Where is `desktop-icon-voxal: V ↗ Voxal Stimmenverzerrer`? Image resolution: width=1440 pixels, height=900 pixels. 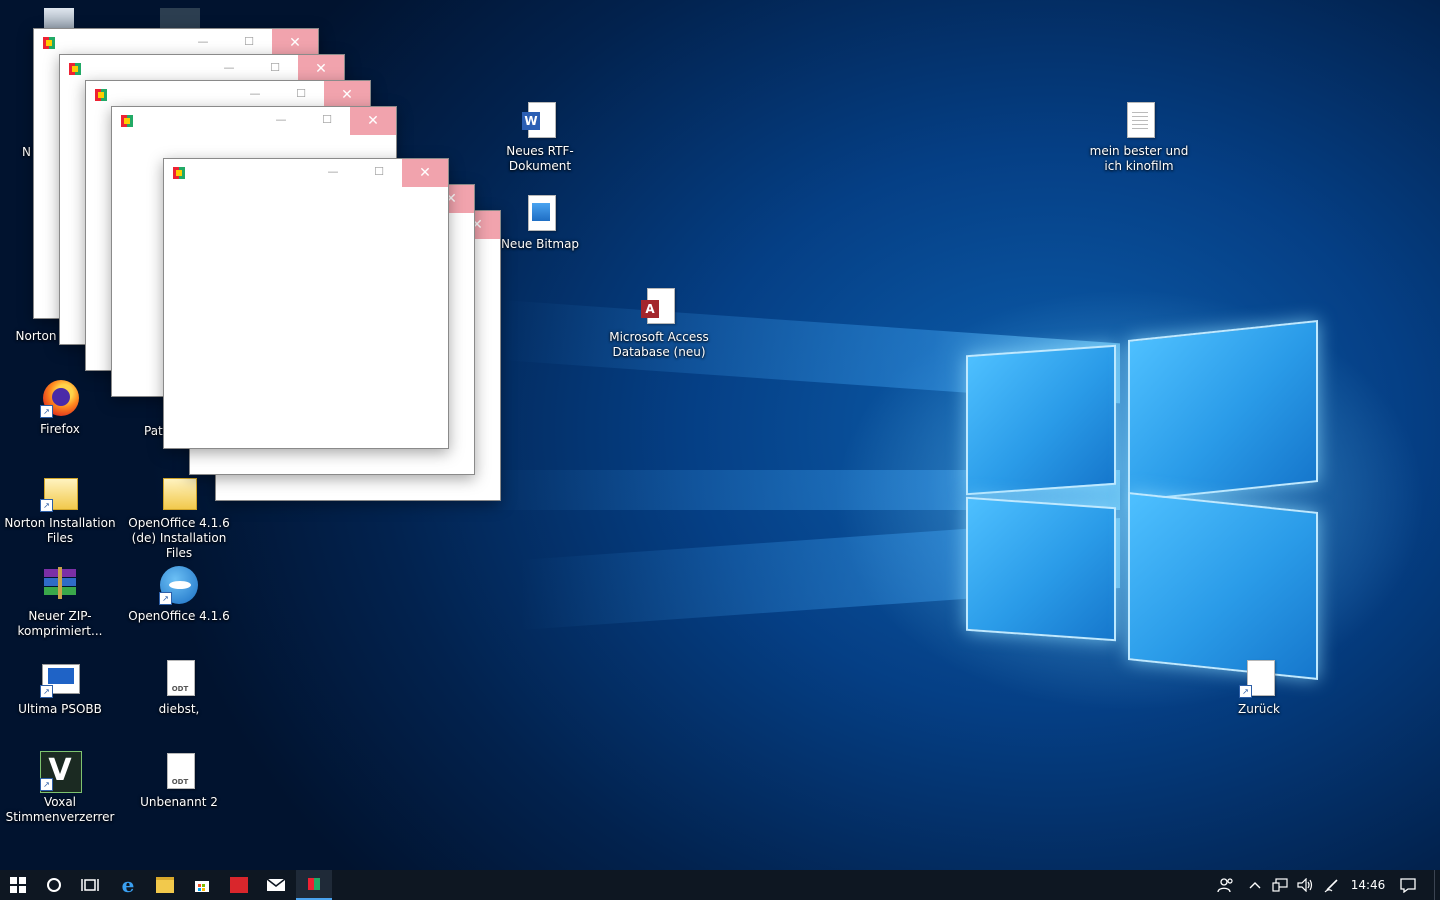 desktop-icon-voxal: V ↗ Voxal Stimmenverzerrer is located at coordinates (60, 788).